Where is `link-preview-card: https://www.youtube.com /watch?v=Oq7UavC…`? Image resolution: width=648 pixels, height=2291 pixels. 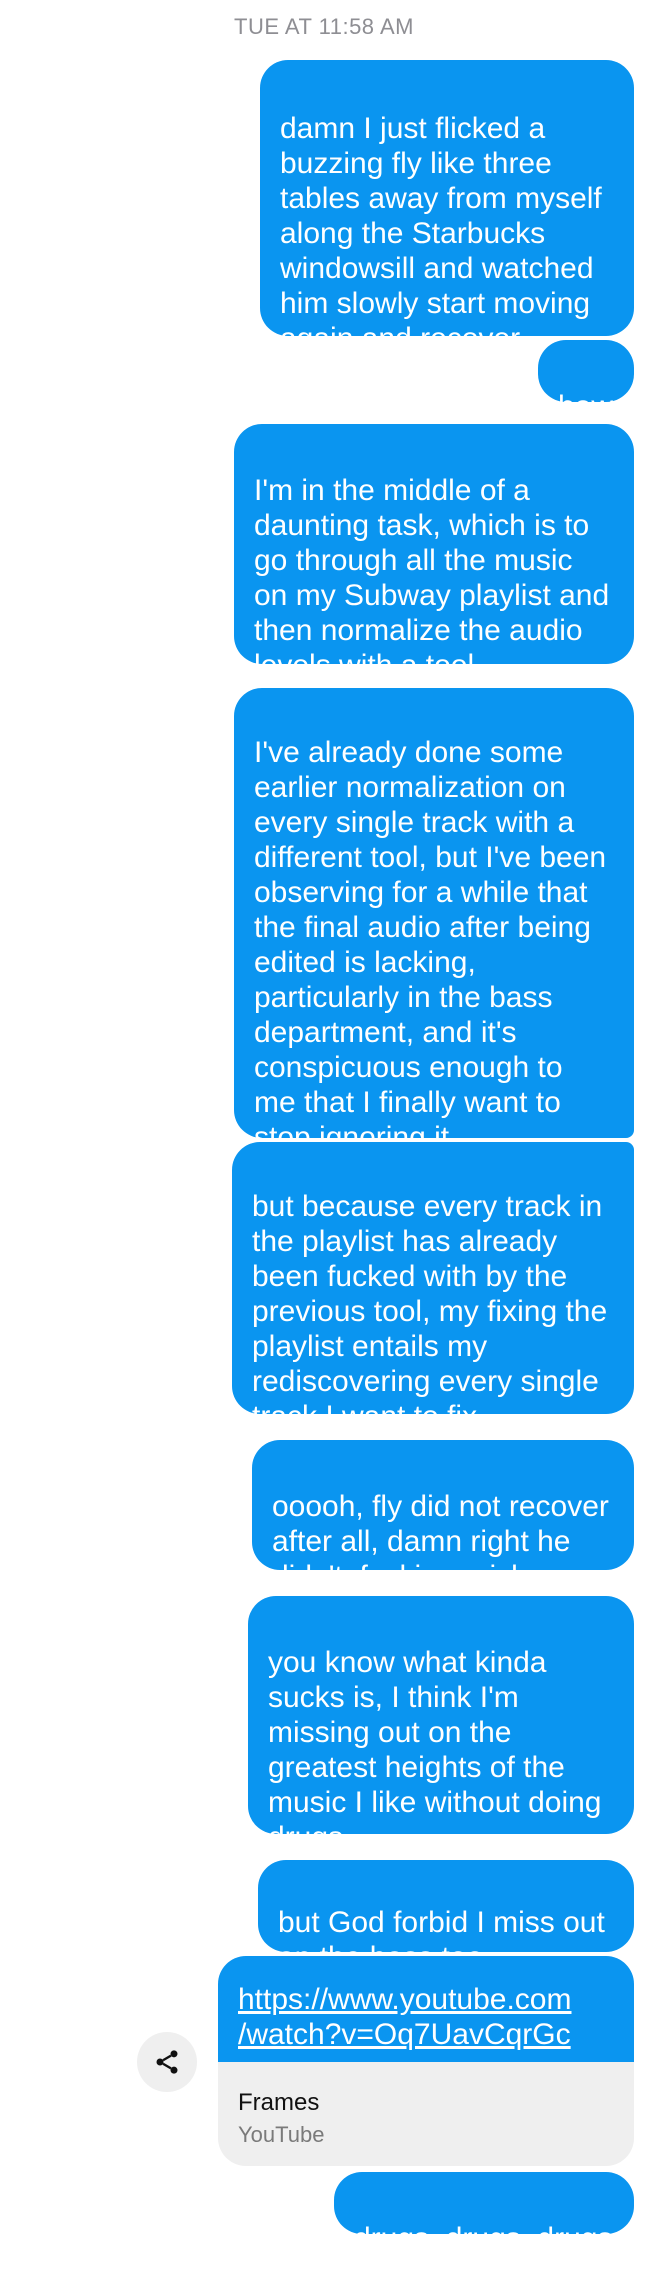
link-preview-card: https://www.youtube.com /watch?v=Oq7UavC… is located at coordinates (426, 2061).